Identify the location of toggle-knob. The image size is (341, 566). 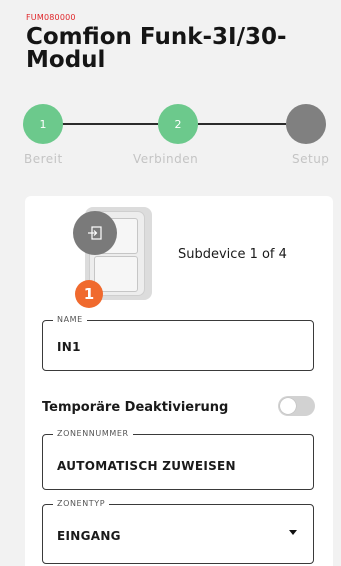
(288, 406).